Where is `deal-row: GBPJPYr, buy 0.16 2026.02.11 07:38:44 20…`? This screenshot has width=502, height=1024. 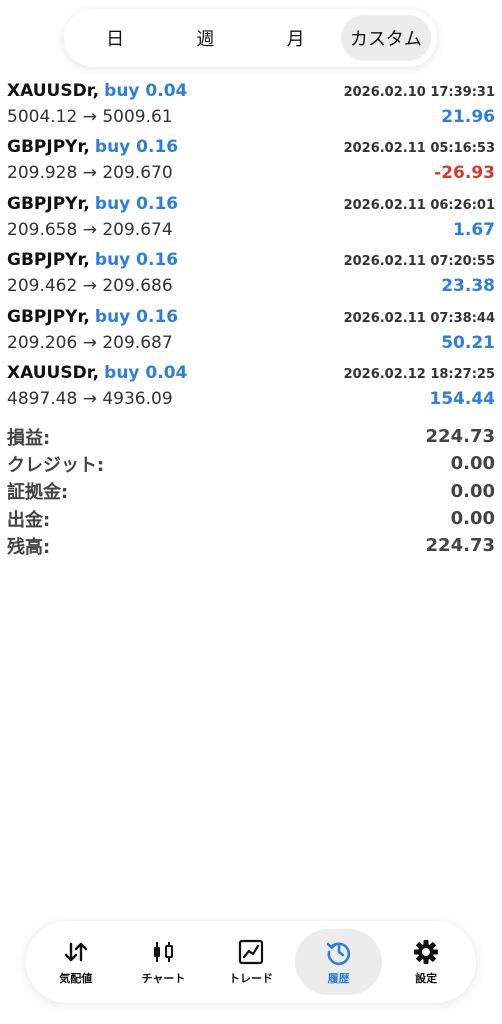 deal-row: GBPJPYr, buy 0.16 2026.02.11 07:38:44 20… is located at coordinates (251, 333).